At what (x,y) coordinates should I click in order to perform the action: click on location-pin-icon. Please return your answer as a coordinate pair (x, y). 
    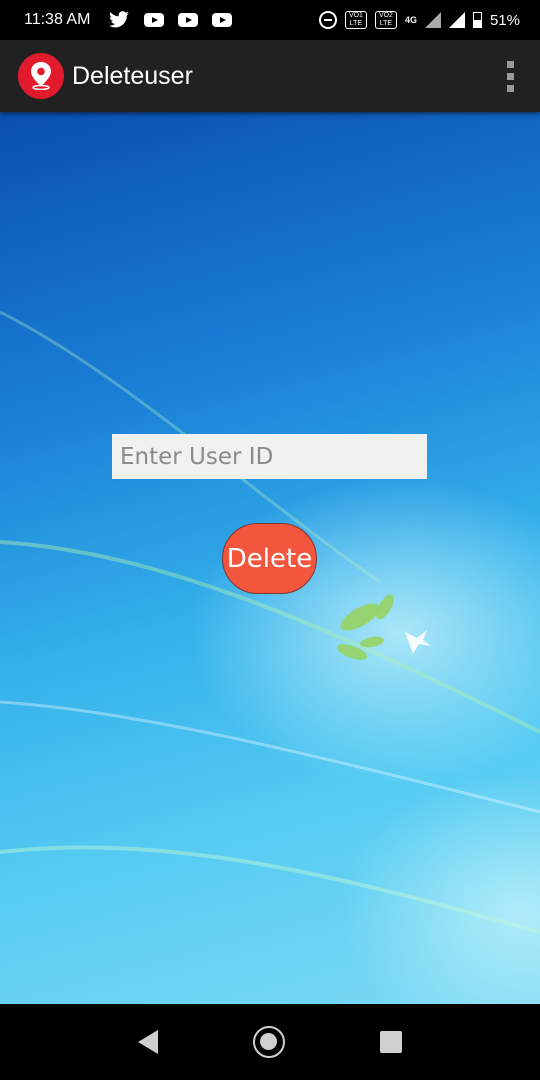
    Looking at the image, I should click on (41, 76).